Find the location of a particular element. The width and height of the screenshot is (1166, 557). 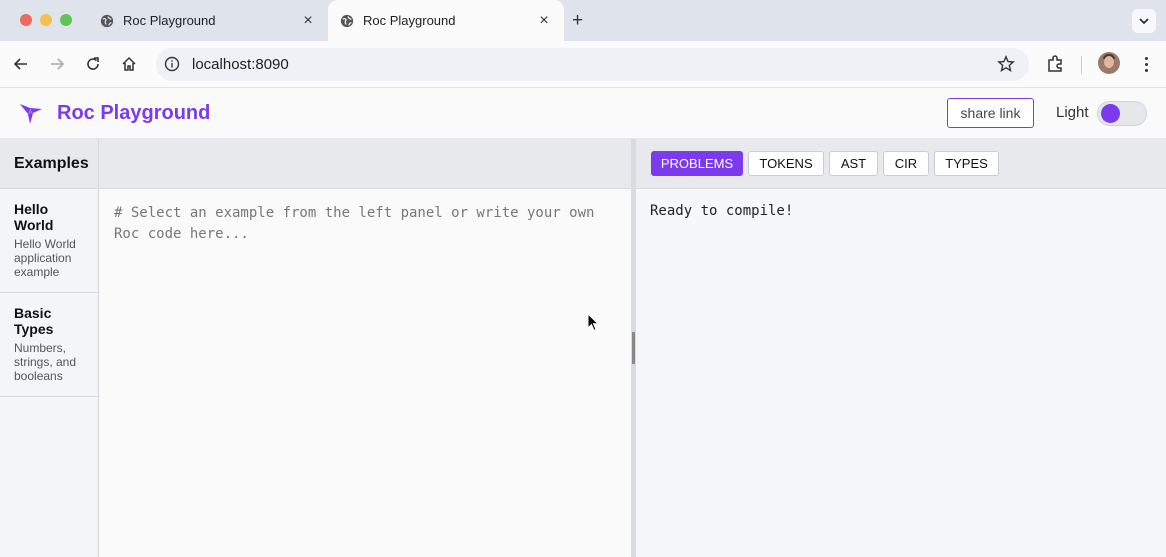

home-icon is located at coordinates (129, 63).